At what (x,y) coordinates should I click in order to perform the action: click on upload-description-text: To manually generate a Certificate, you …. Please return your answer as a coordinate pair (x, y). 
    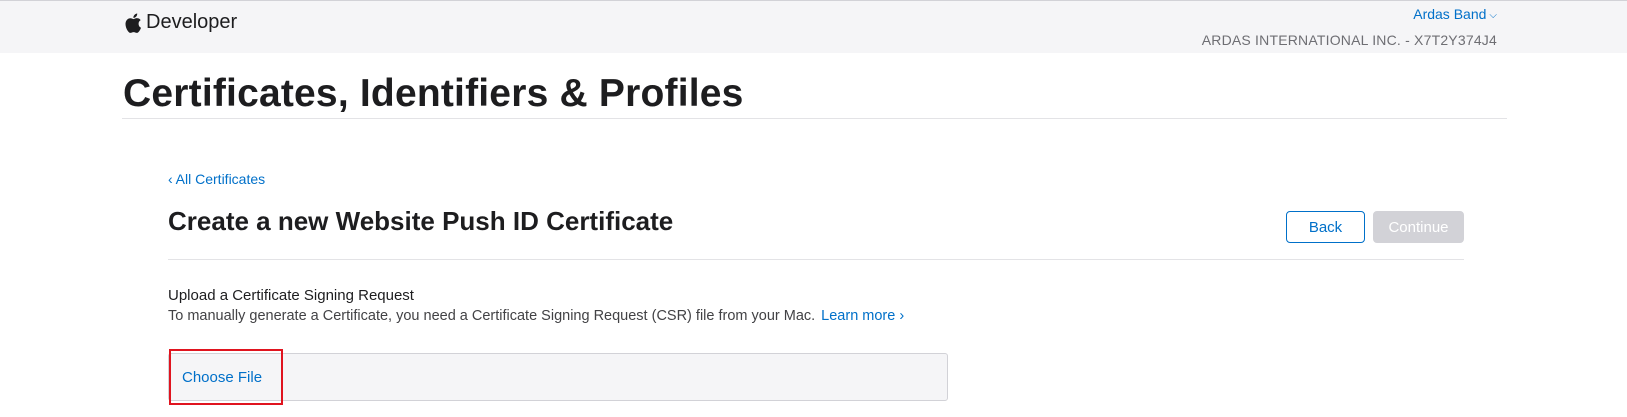
    Looking at the image, I should click on (492, 316).